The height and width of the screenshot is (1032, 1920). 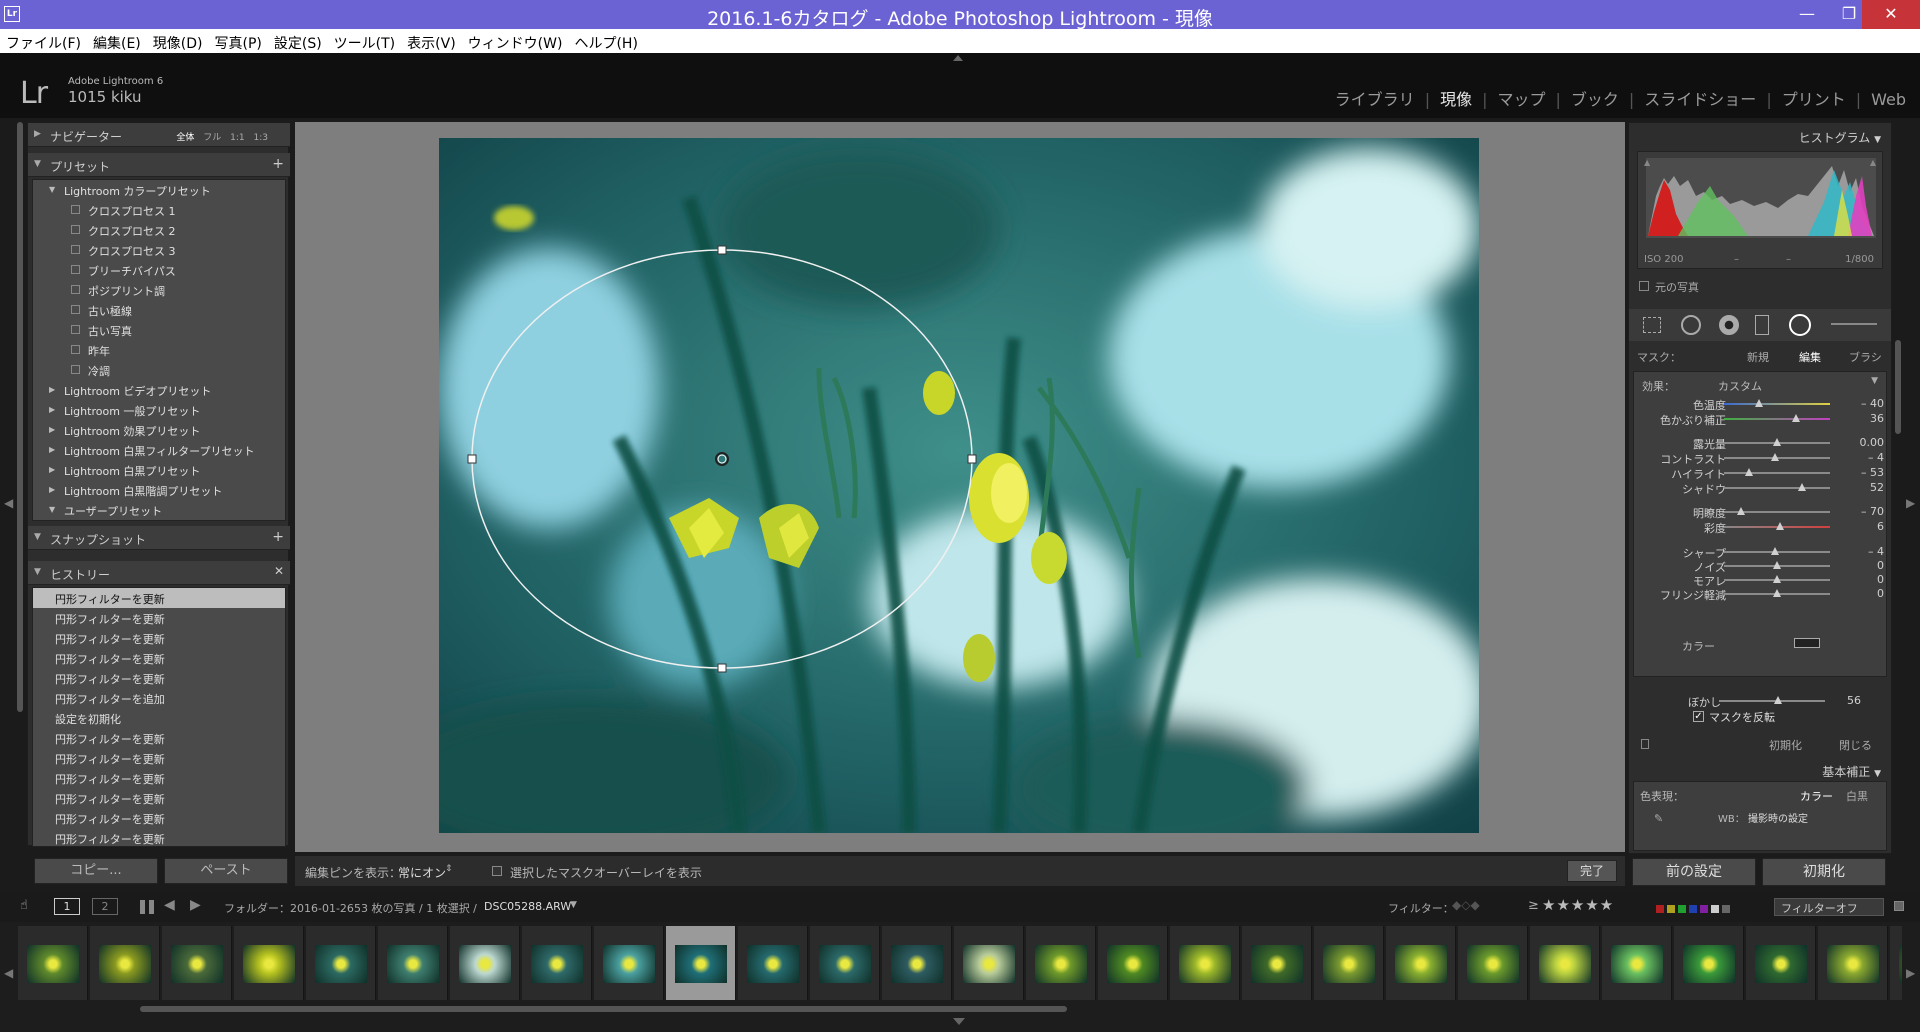 I want to click on hand-tool-icon: ☝, so click(x=24, y=905).